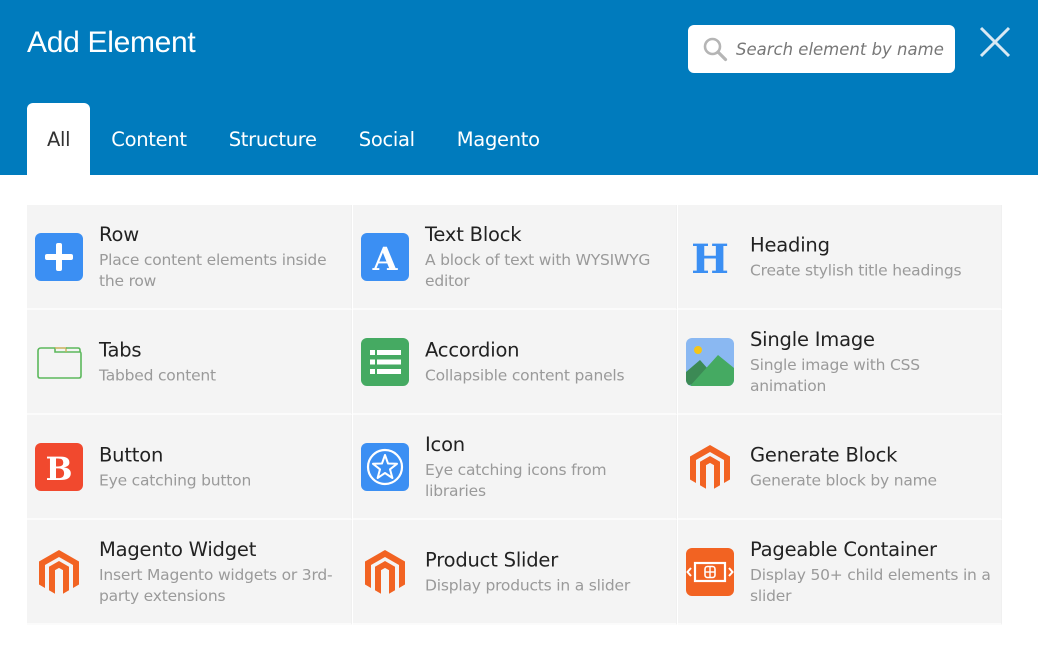 The width and height of the screenshot is (1038, 651). What do you see at coordinates (790, 244) in the screenshot?
I see `element-name: Heading` at bounding box center [790, 244].